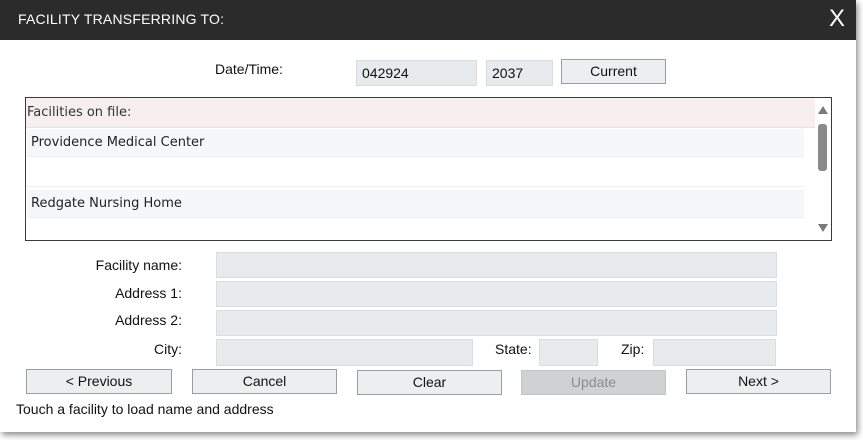 This screenshot has height=440, width=863. Describe the element at coordinates (613, 71) in the screenshot. I see `current-button: Current` at that location.